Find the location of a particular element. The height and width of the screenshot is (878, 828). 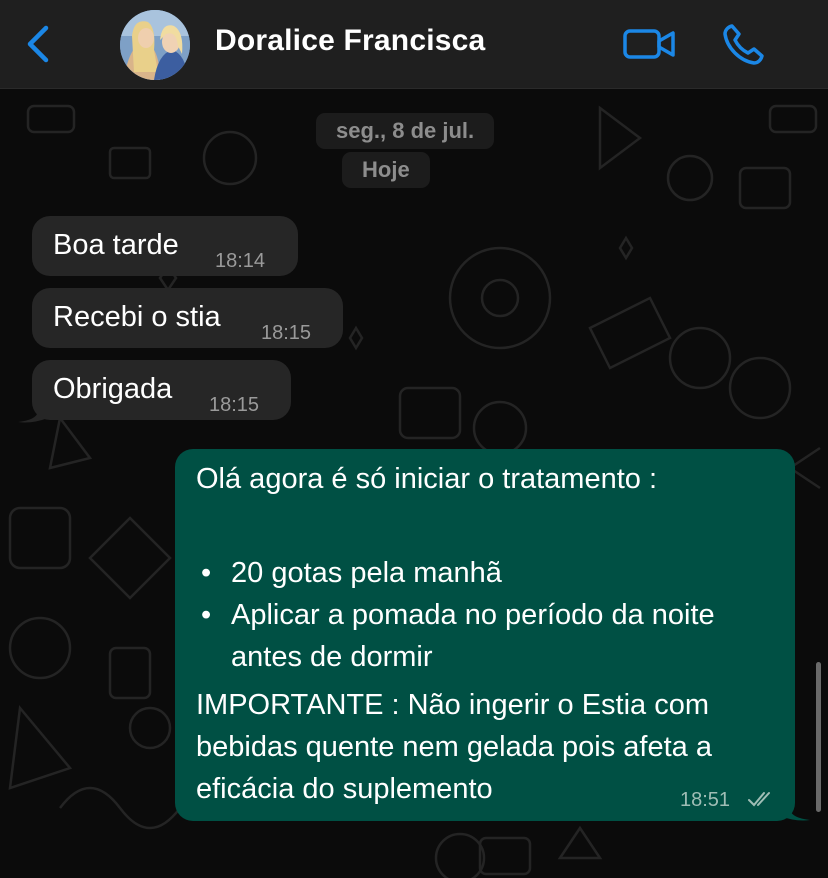

message-time: 18:14 is located at coordinates (240, 261).